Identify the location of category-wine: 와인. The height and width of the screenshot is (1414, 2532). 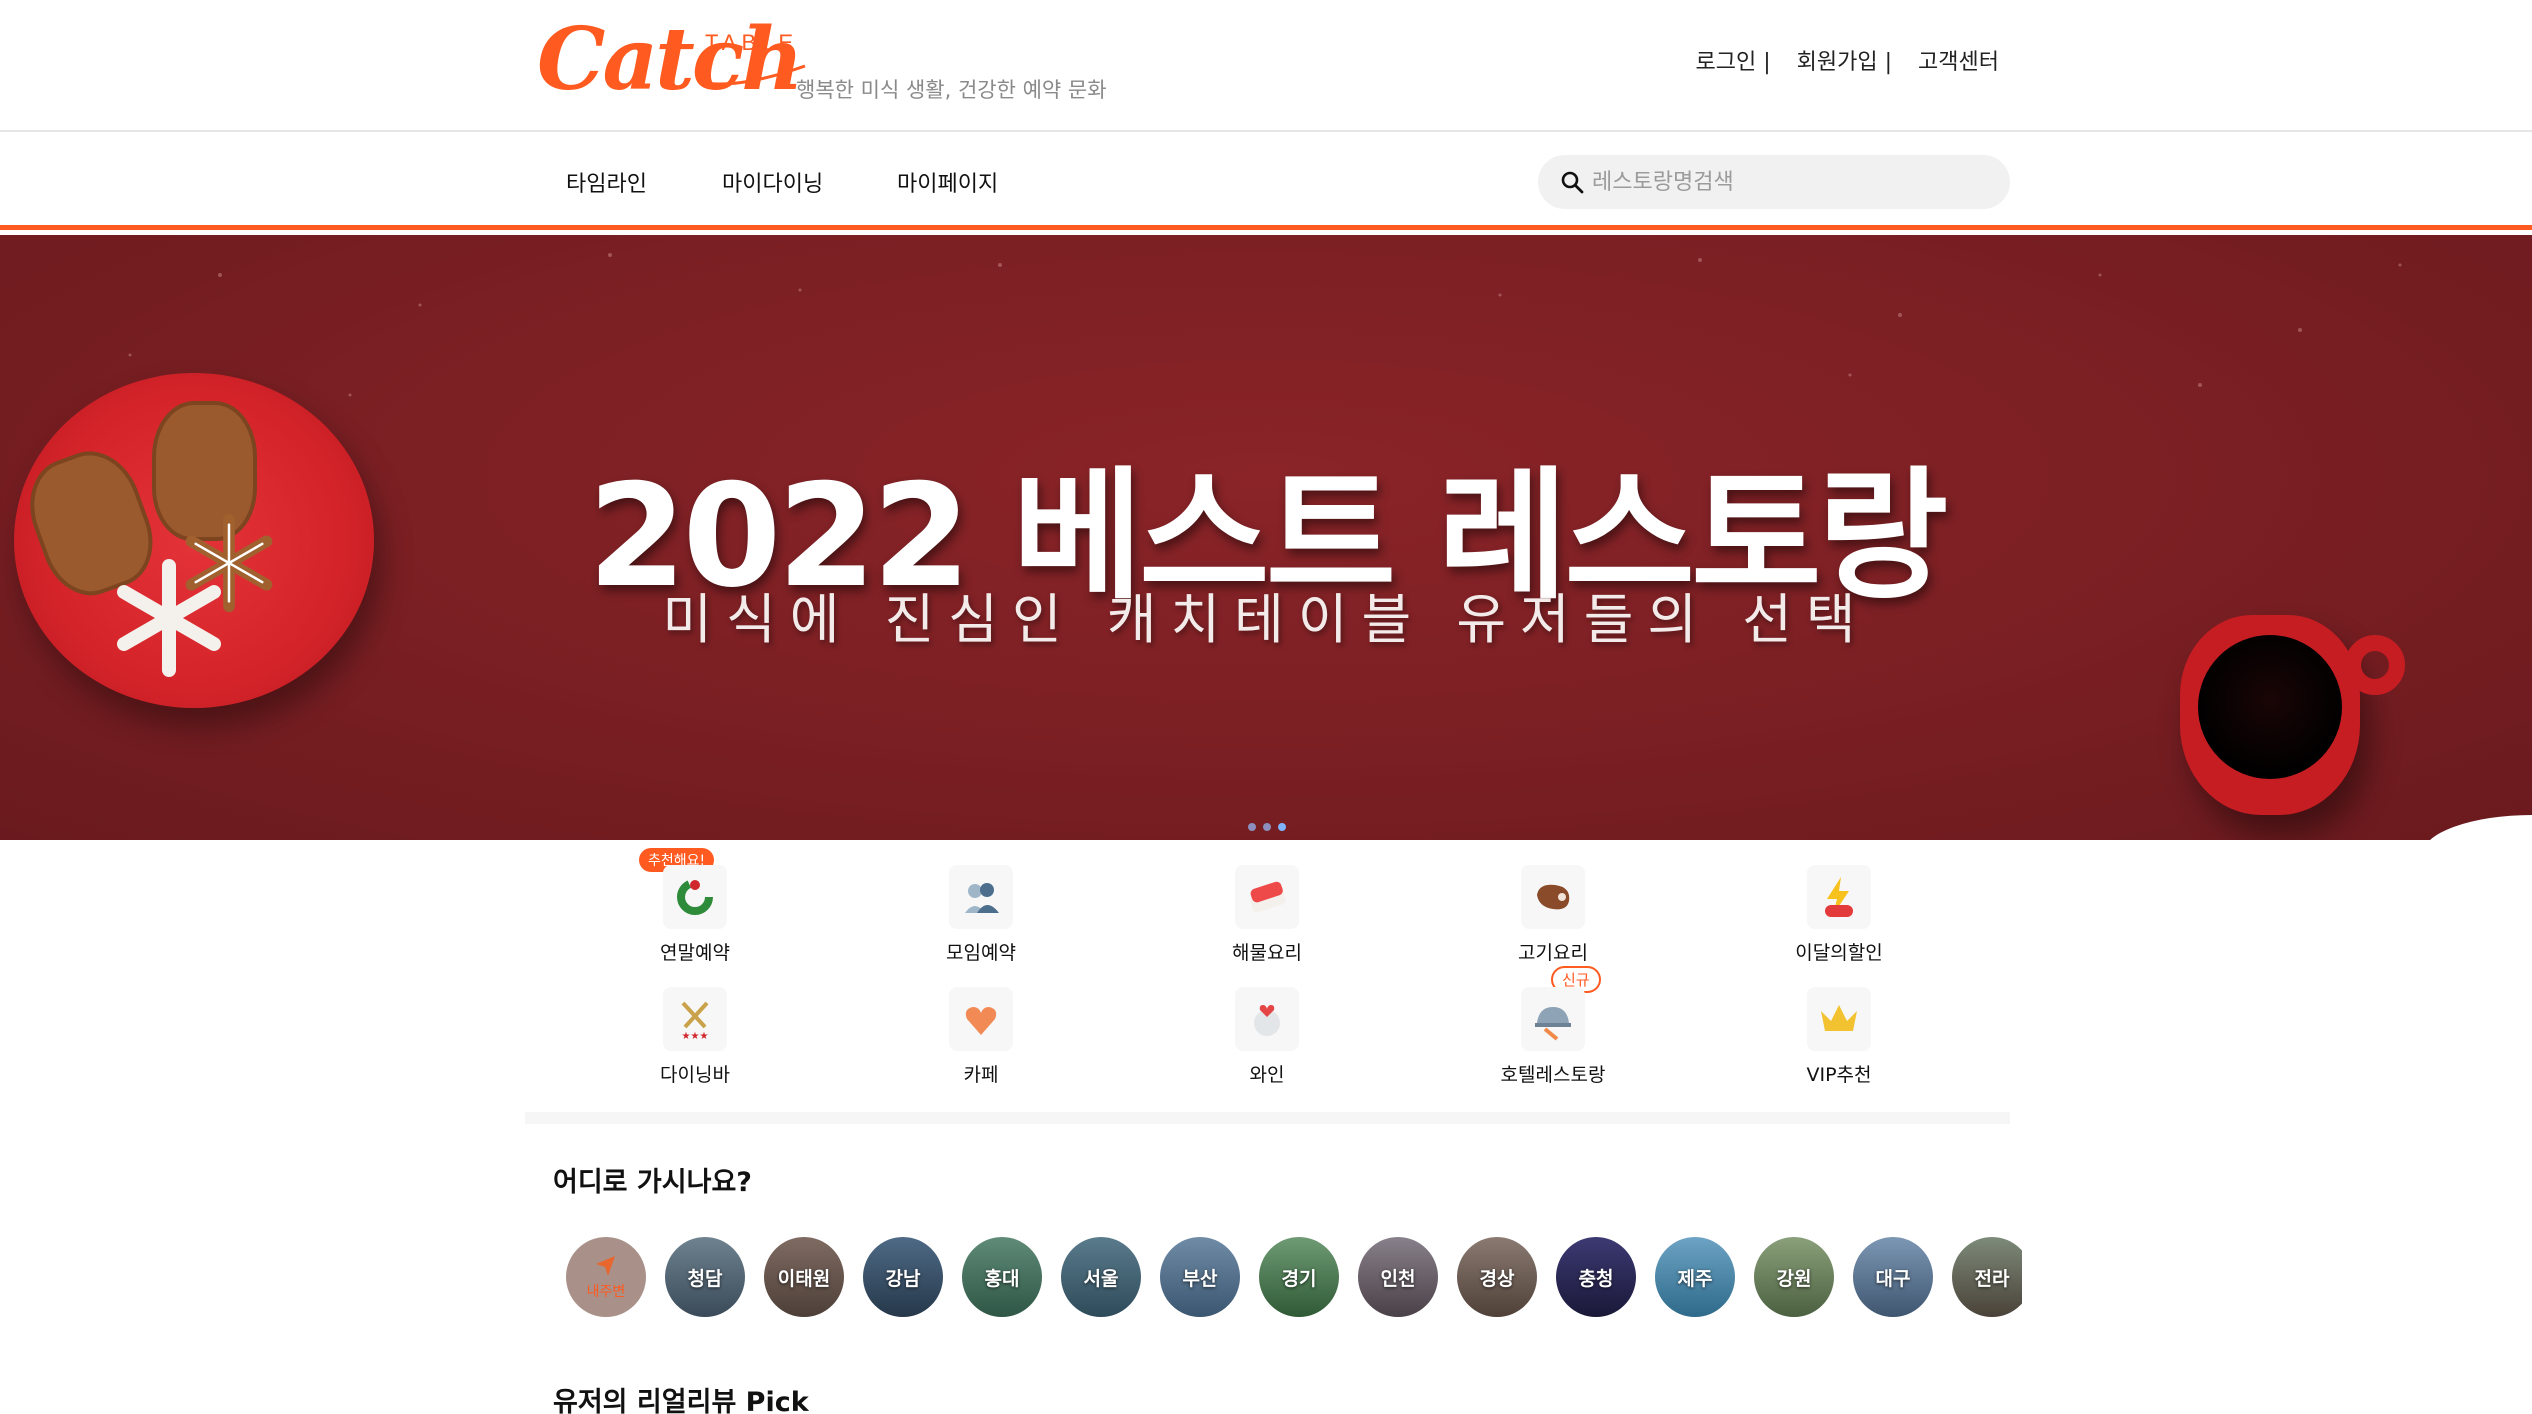
(1267, 1029).